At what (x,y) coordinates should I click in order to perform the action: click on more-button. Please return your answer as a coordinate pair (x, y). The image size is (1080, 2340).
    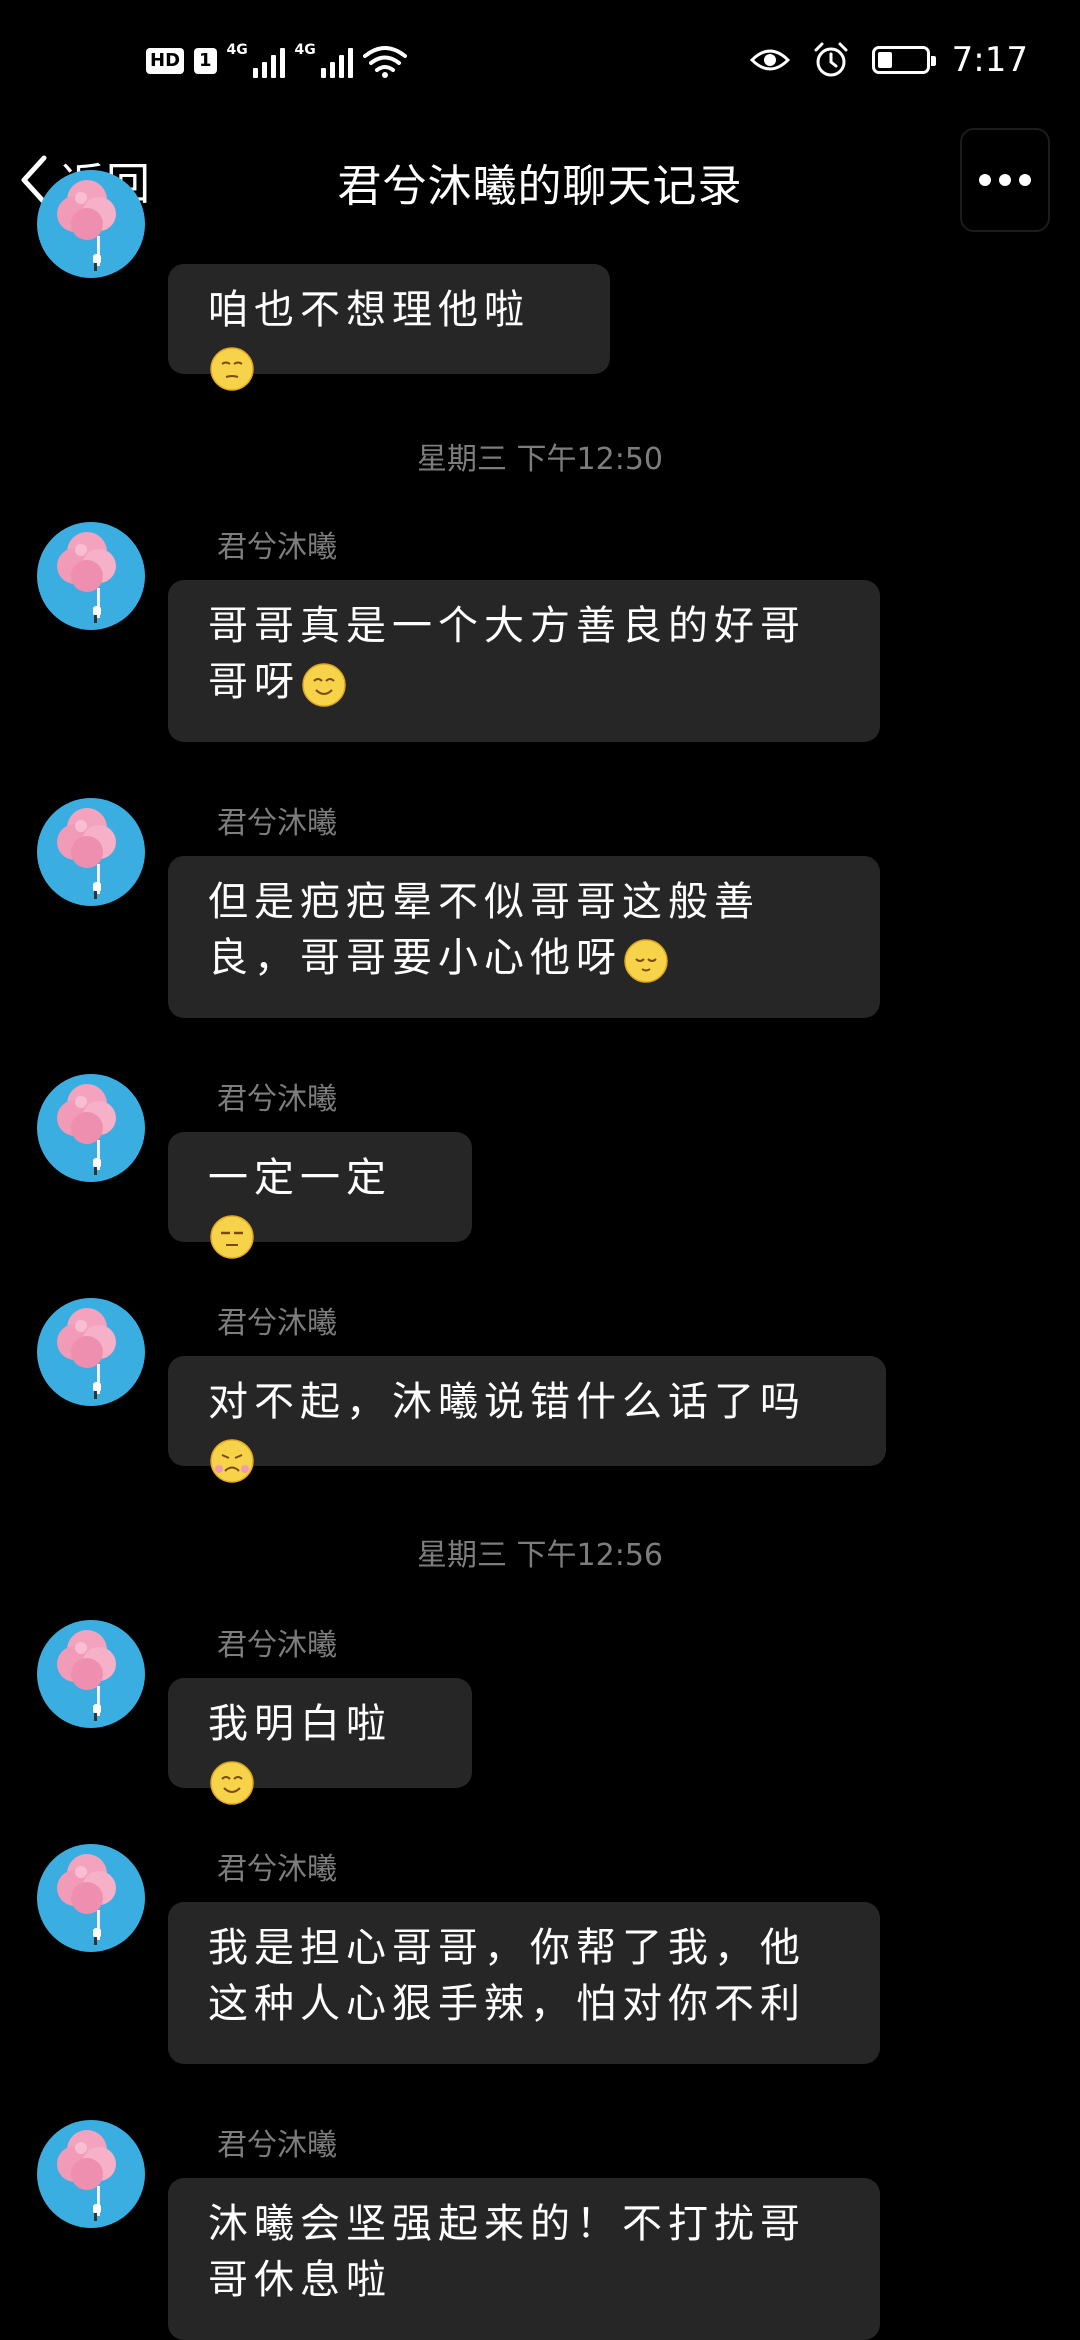
    Looking at the image, I should click on (1005, 180).